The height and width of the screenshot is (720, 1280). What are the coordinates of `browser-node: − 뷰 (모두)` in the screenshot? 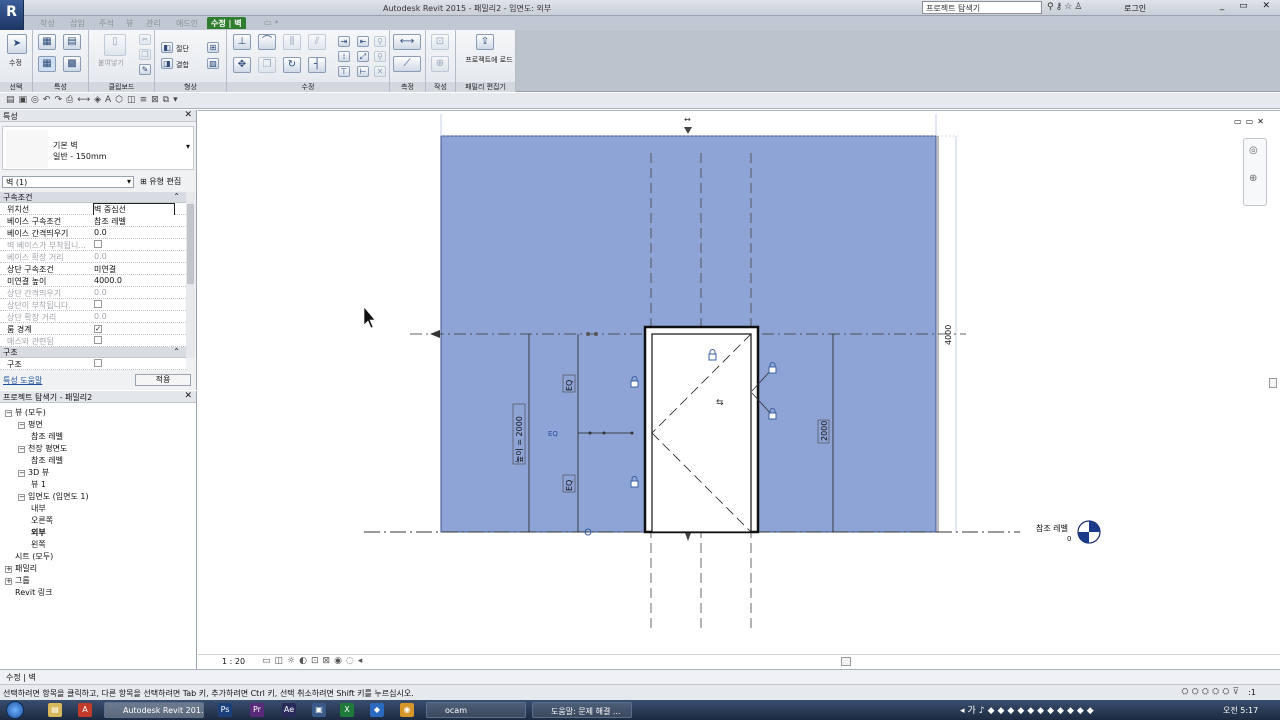 It's located at (25, 412).